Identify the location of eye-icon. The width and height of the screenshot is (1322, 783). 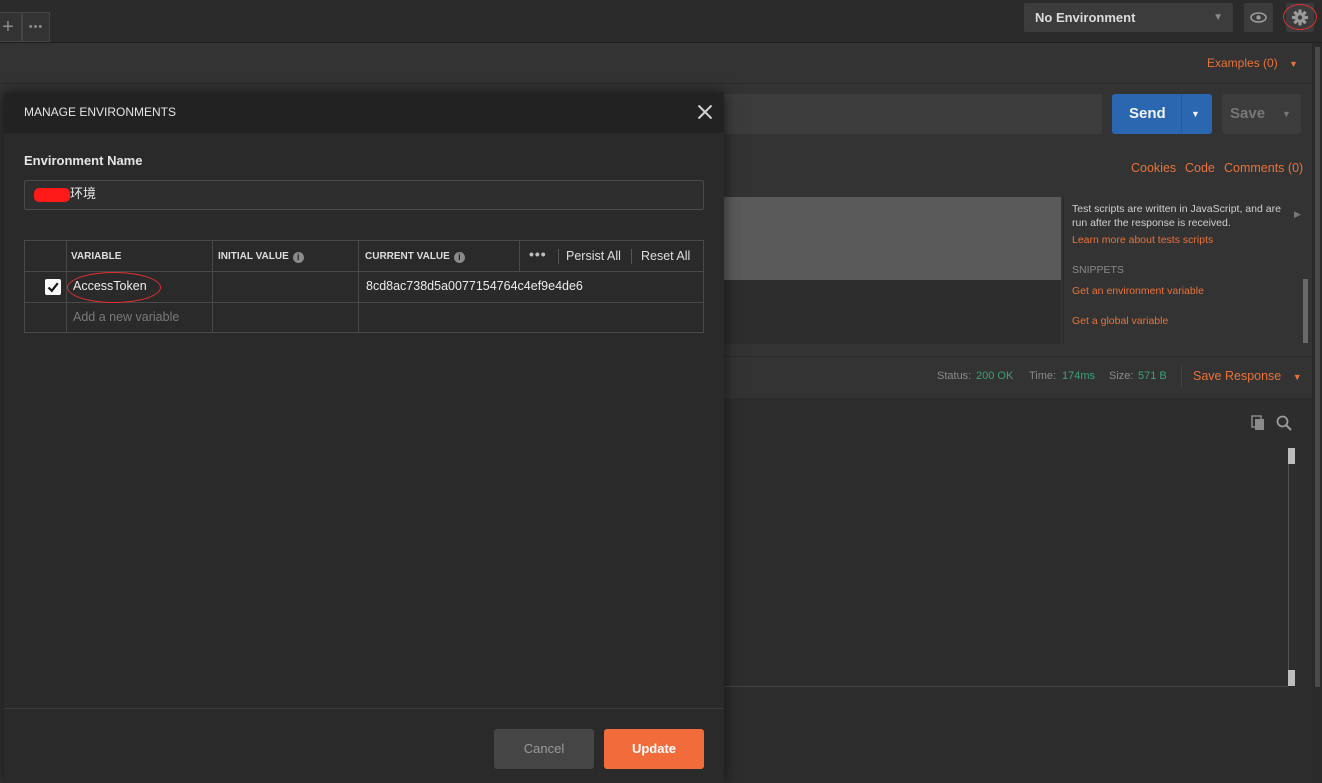
(1258, 17).